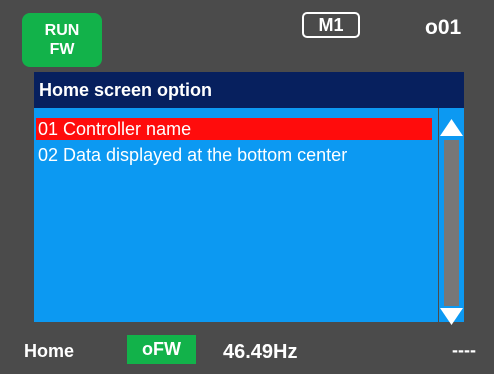 This screenshot has width=494, height=374. I want to click on run-status-badge: RUN FW, so click(62, 40).